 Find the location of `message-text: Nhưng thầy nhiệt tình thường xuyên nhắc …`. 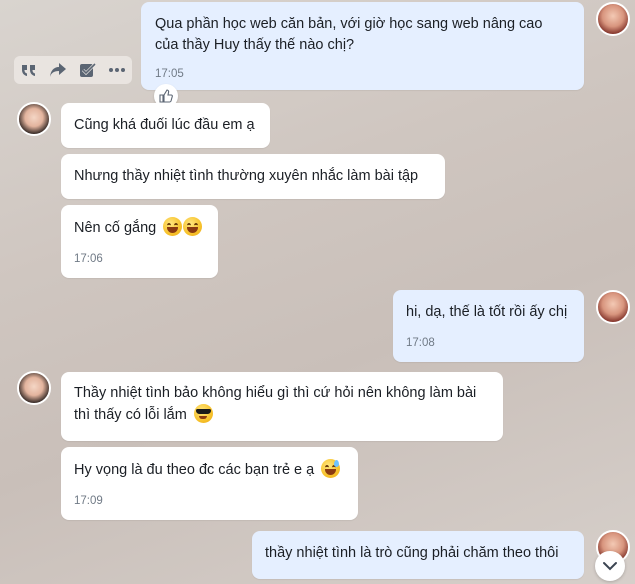

message-text: Nhưng thầy nhiệt tình thường xuyên nhắc … is located at coordinates (246, 176).